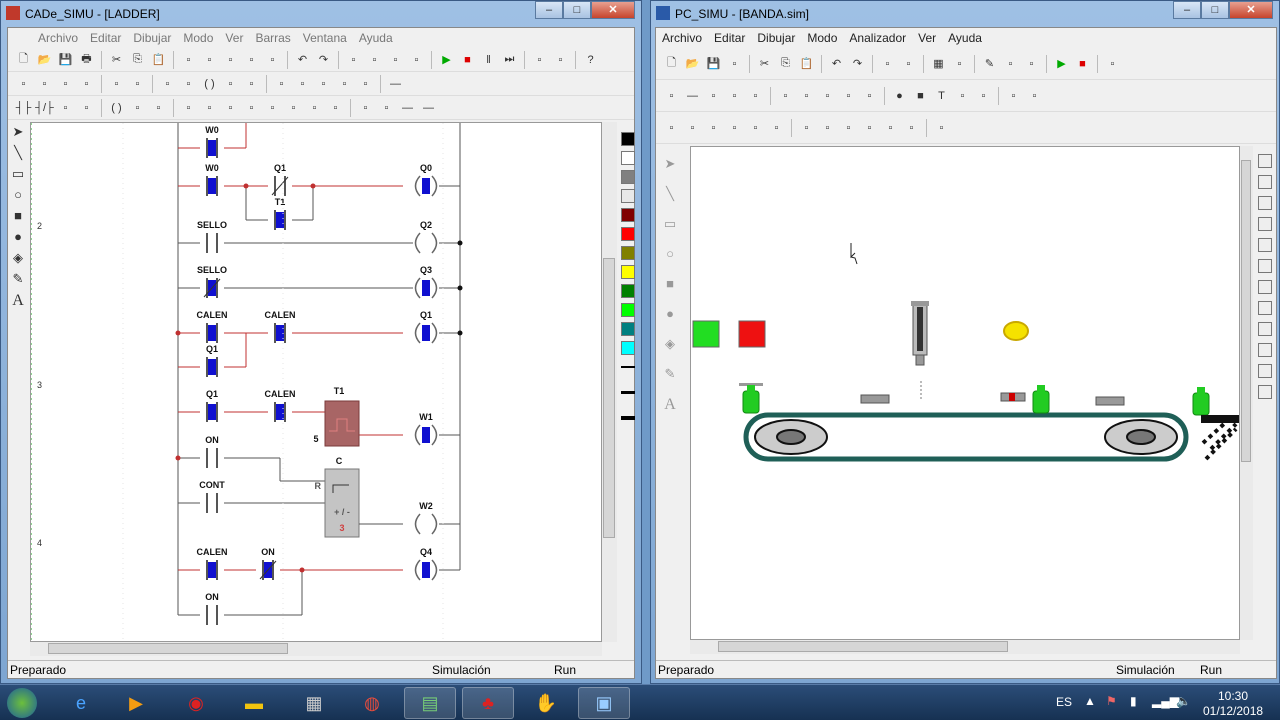  What do you see at coordinates (776, 38) in the screenshot?
I see `menu-dibujar: Dibujar` at bounding box center [776, 38].